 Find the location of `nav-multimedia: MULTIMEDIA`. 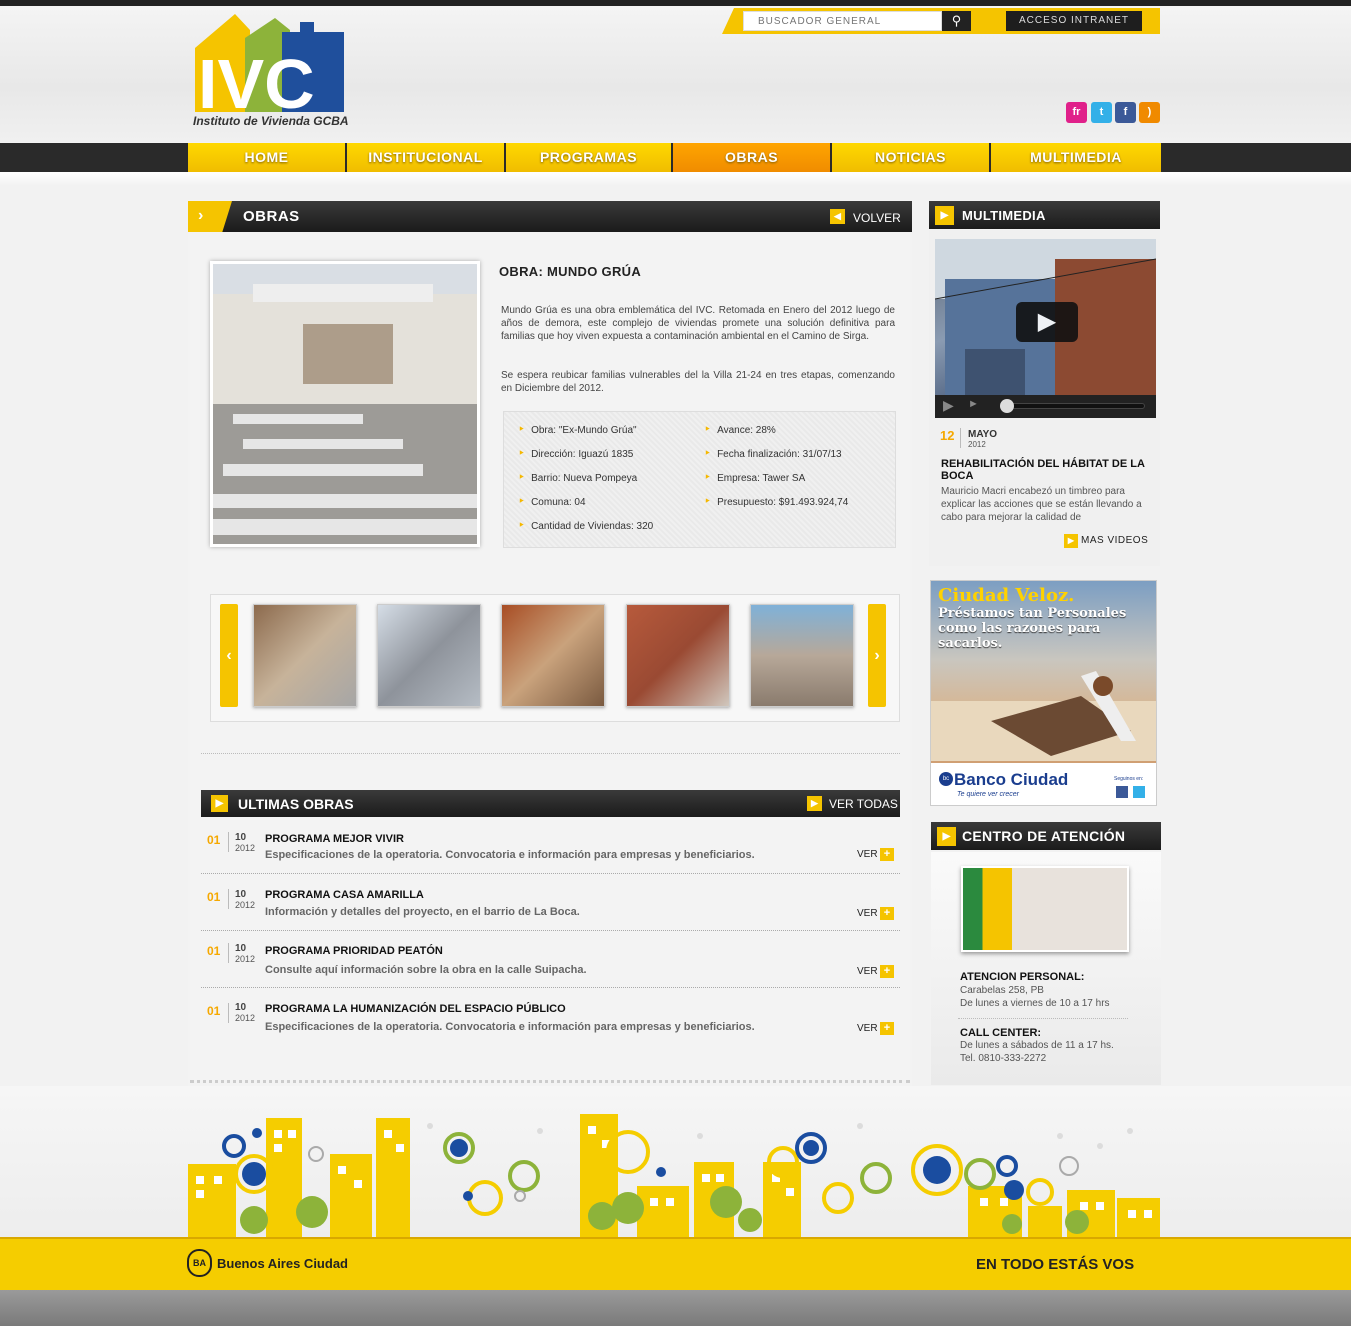

nav-multimedia: MULTIMEDIA is located at coordinates (1076, 157).